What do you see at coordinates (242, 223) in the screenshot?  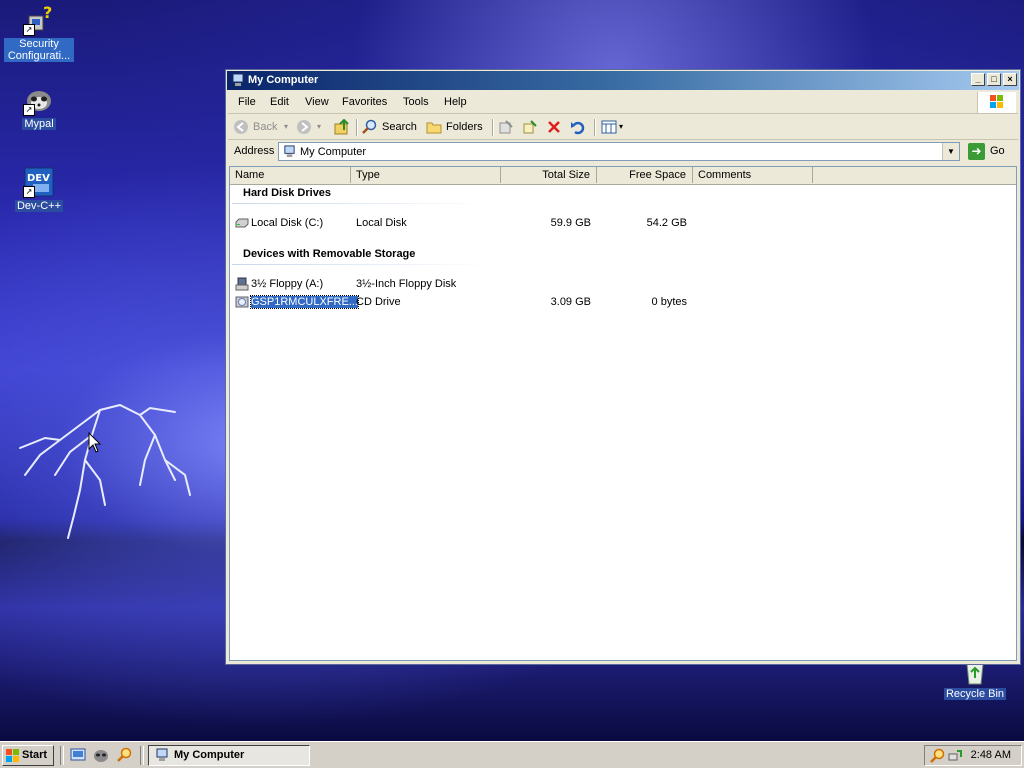 I see `hard-disk-icon` at bounding box center [242, 223].